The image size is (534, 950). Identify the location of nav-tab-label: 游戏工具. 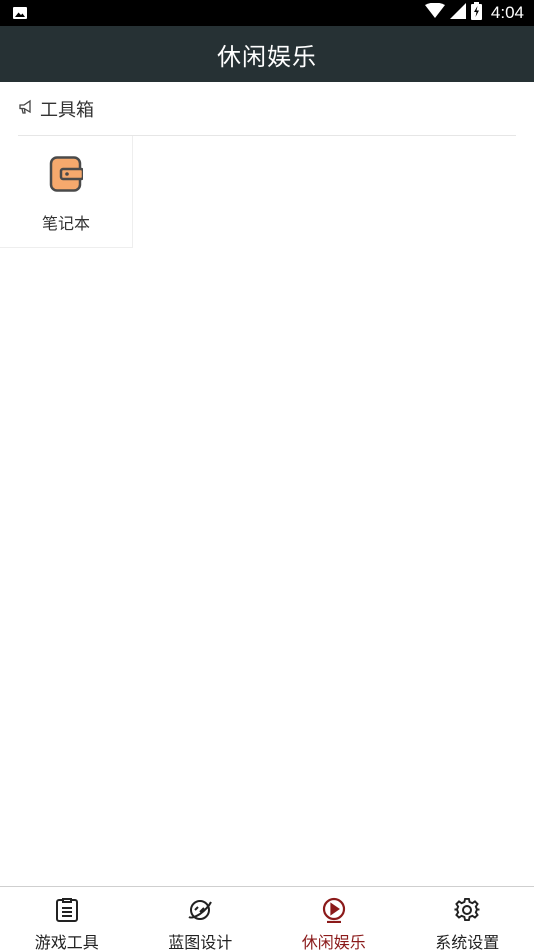
(66, 941).